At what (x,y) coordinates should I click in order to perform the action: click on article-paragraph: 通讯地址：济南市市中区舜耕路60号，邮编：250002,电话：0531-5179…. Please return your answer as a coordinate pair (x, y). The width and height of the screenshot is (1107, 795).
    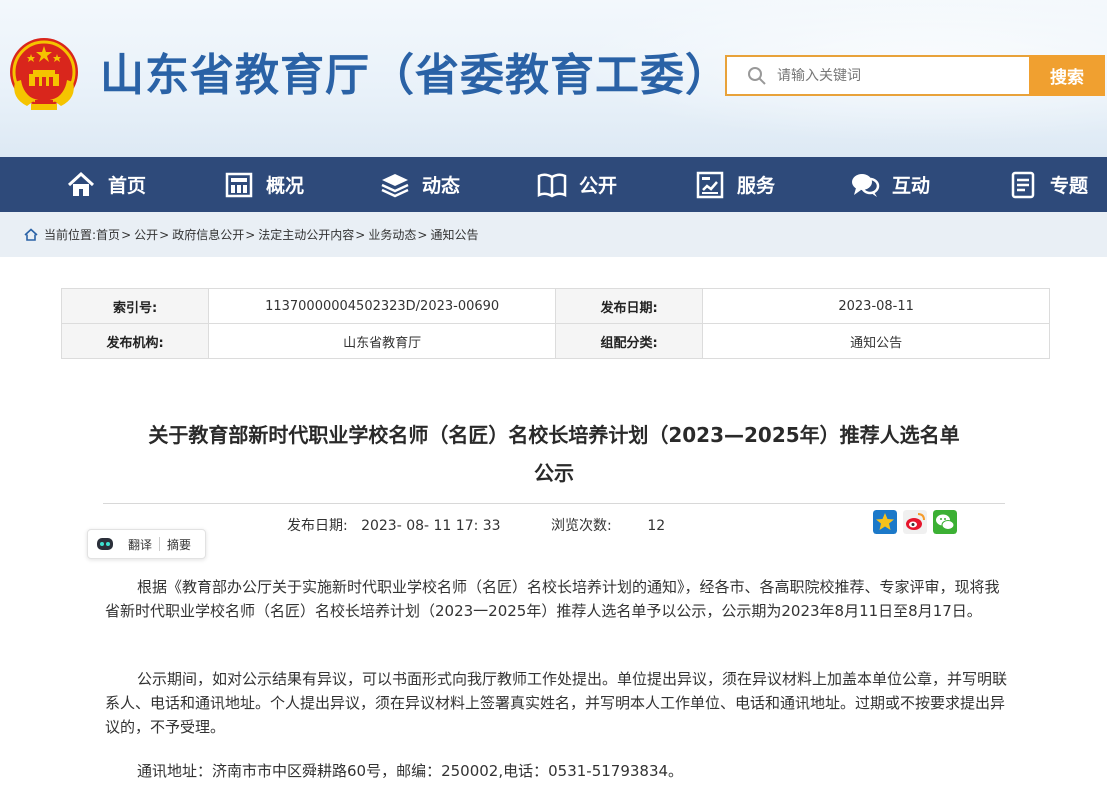
    Looking at the image, I should click on (410, 771).